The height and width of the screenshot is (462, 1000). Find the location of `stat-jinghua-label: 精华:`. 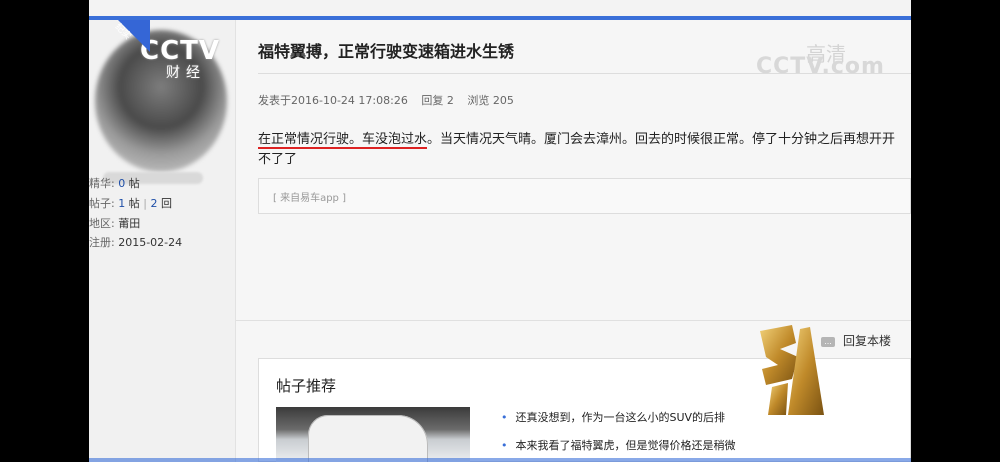

stat-jinghua-label: 精华: is located at coordinates (102, 183).